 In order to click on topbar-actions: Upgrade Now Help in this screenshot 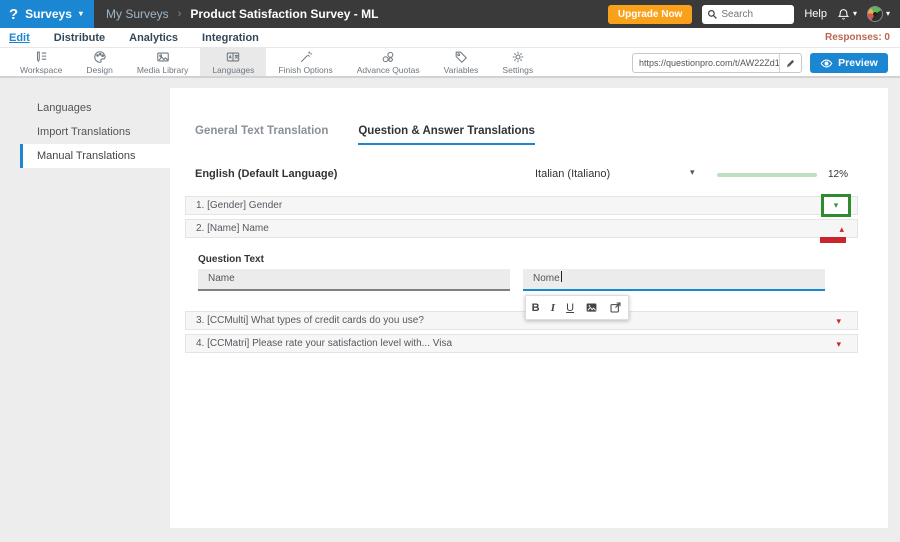, I will do `click(753, 14)`.